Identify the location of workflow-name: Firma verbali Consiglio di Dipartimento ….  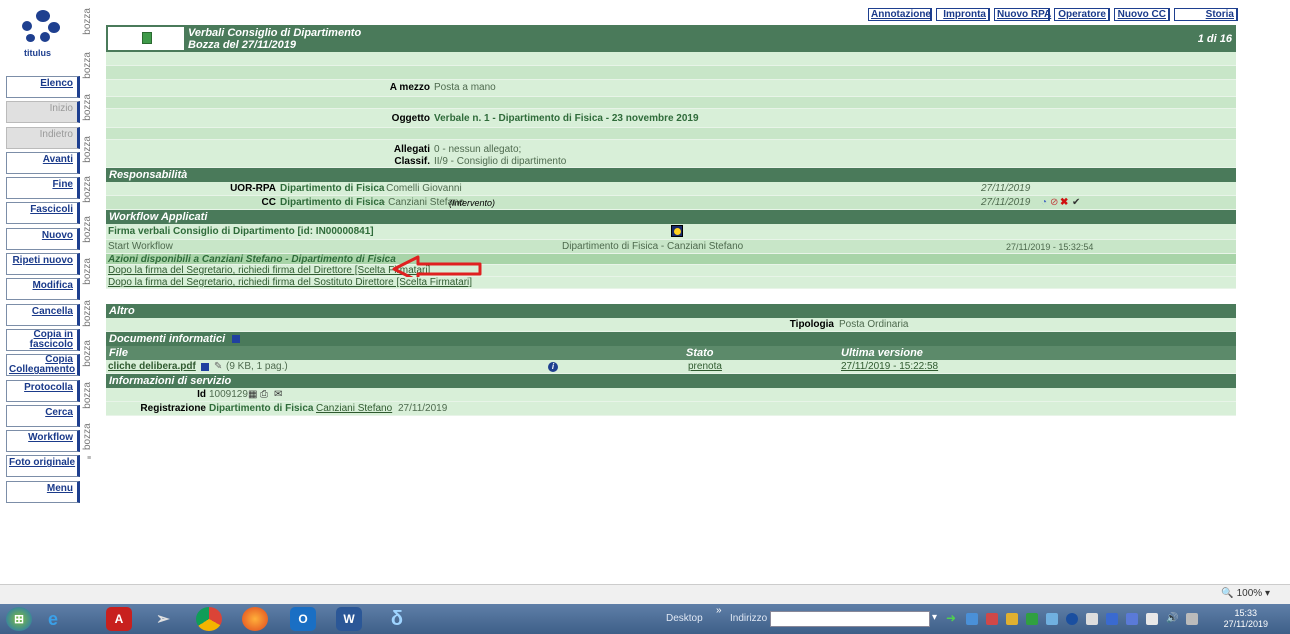
(241, 231).